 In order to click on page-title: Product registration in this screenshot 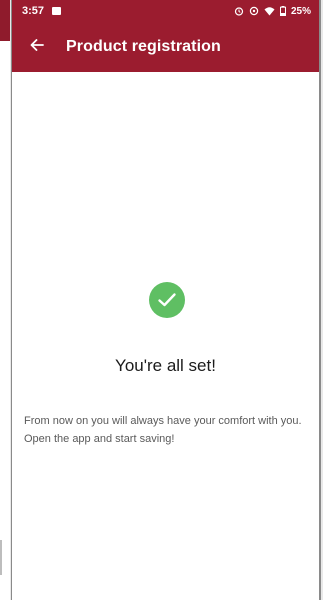, I will do `click(143, 46)`.